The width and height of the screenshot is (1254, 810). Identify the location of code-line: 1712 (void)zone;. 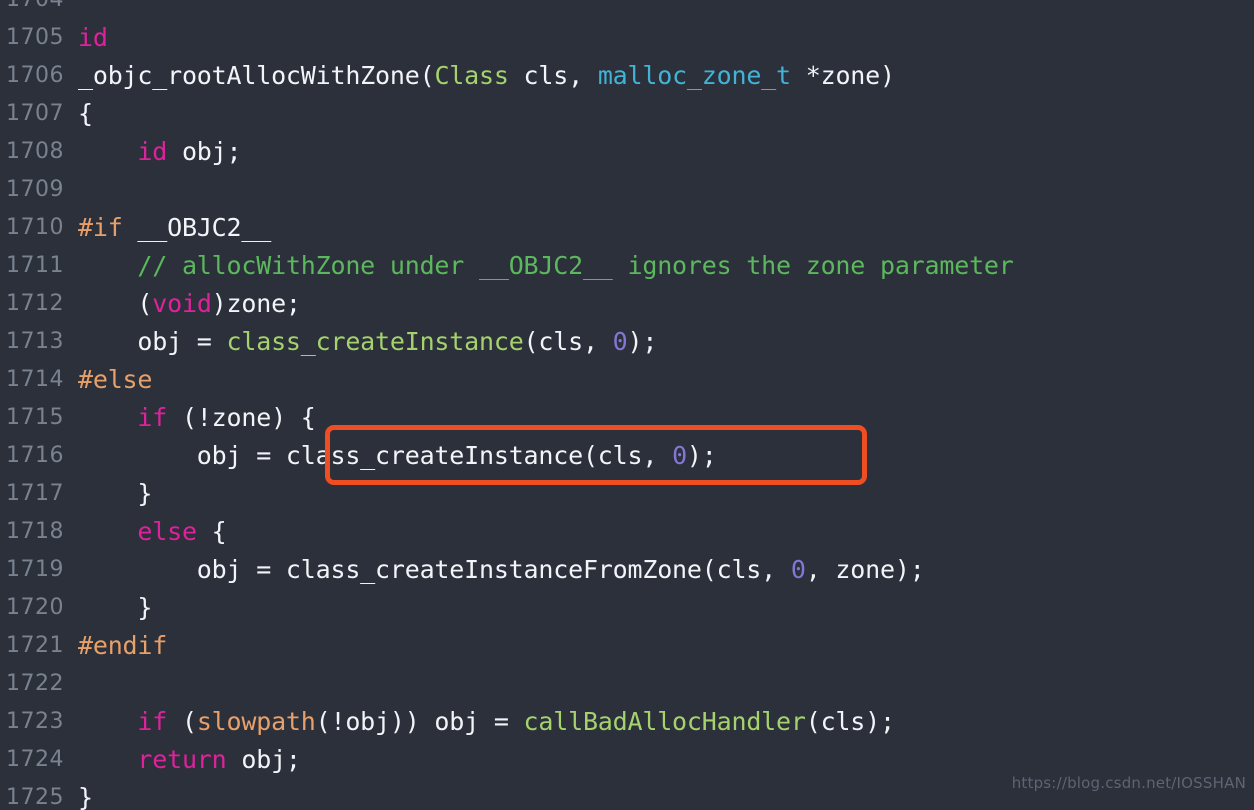
(627, 304).